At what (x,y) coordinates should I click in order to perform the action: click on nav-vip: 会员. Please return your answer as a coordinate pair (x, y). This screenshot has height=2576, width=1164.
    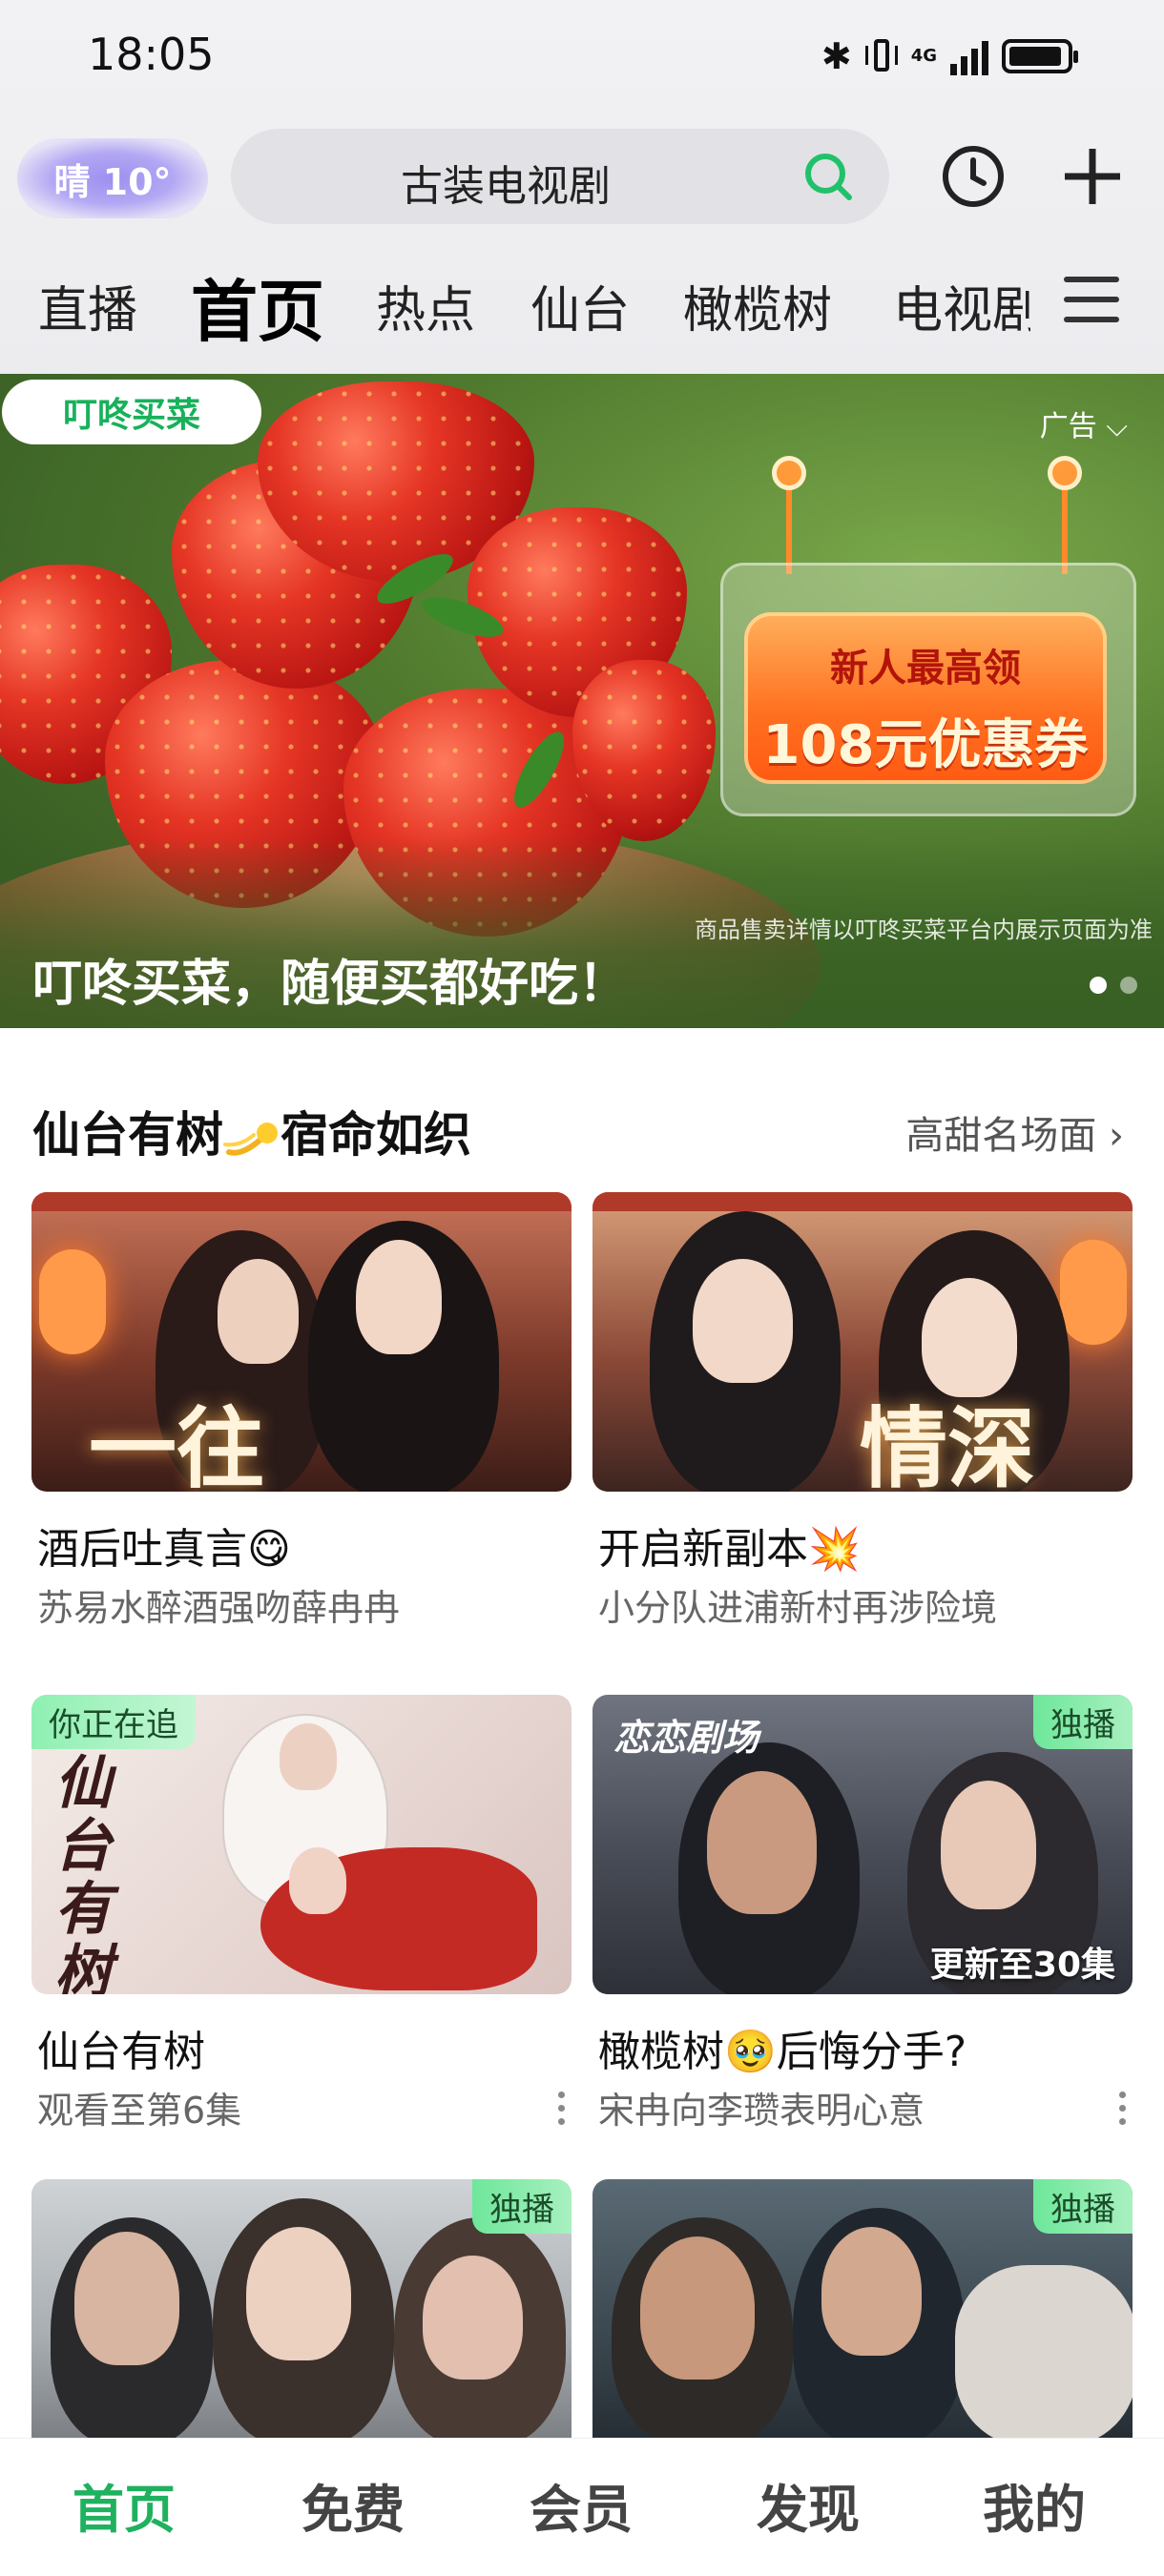
    Looking at the image, I should click on (582, 2505).